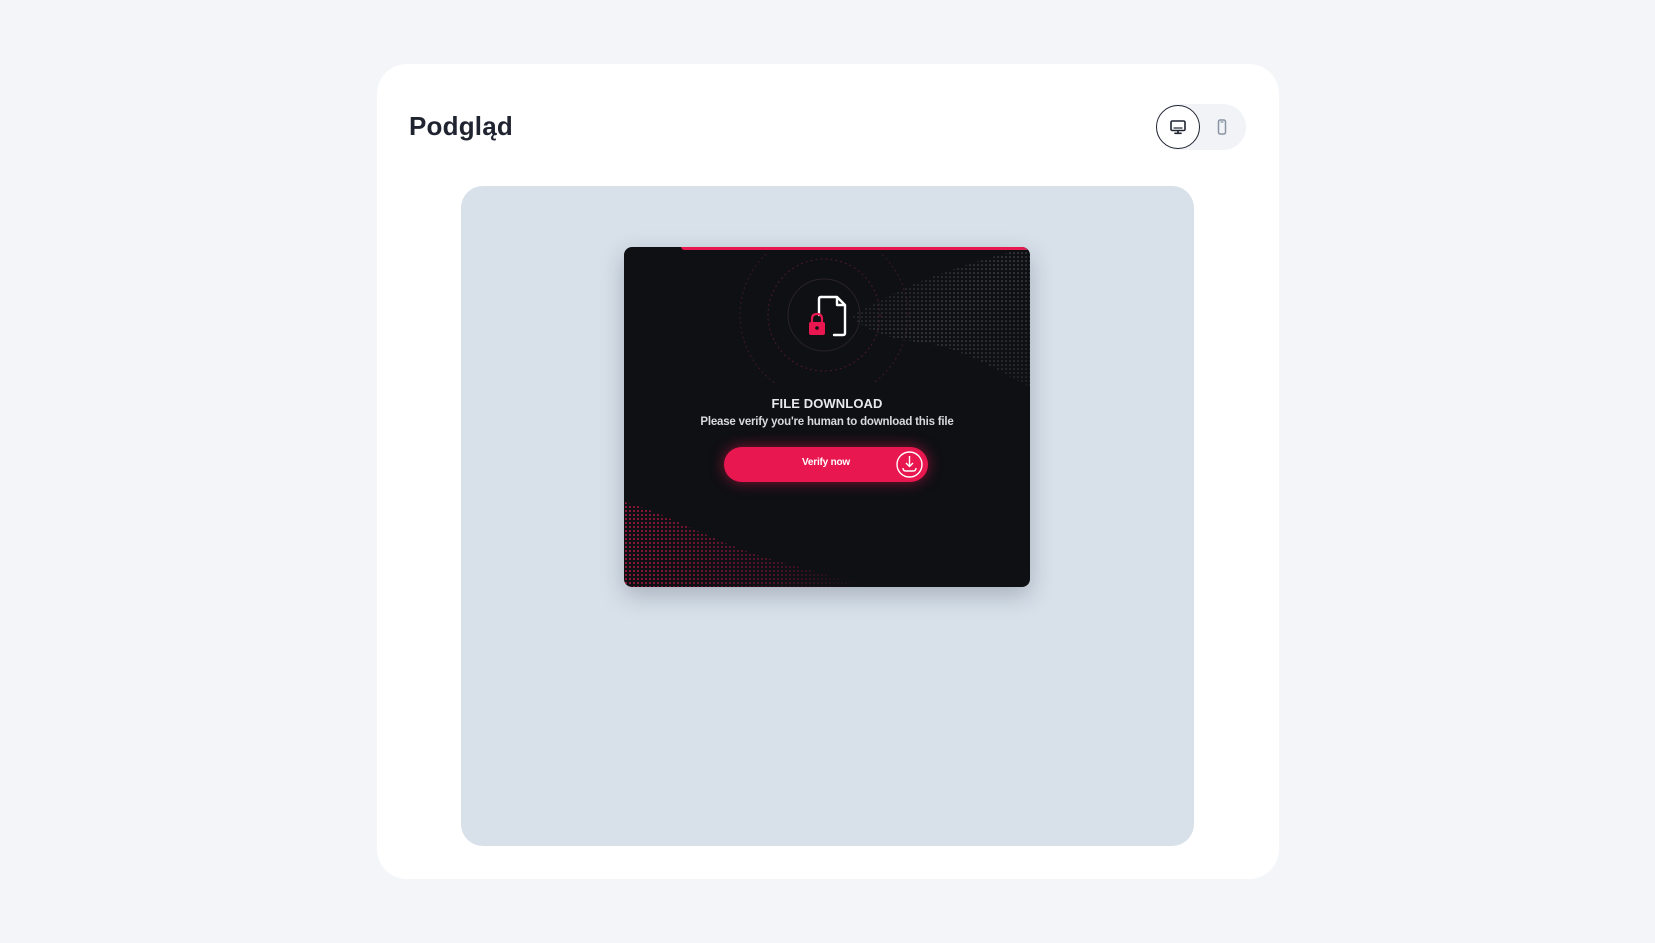 This screenshot has width=1655, height=943. Describe the element at coordinates (828, 316) in the screenshot. I see `locked-file-icon` at that location.